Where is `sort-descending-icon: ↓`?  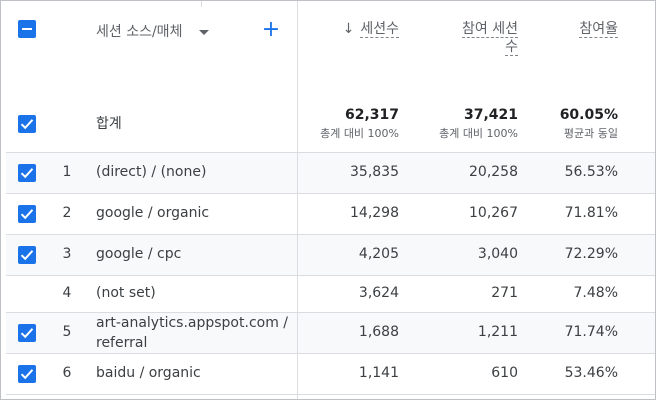 sort-descending-icon: ↓ is located at coordinates (348, 29).